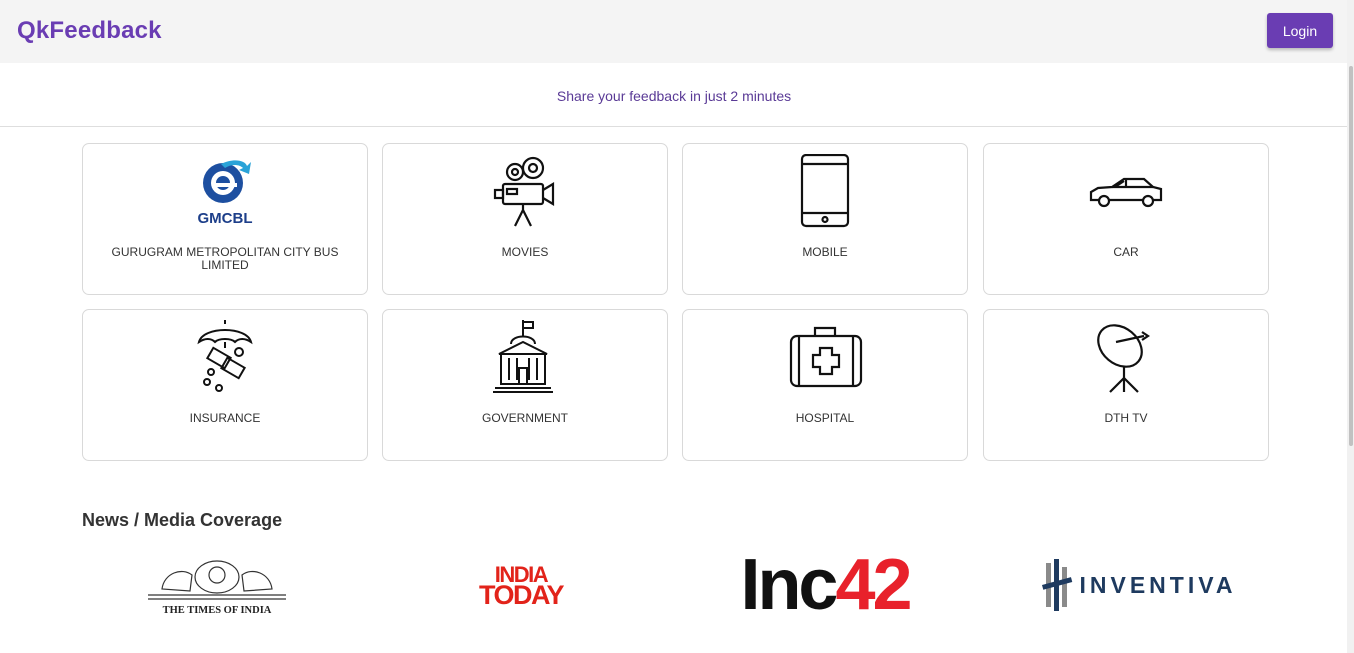  I want to click on category-card-insurance: INSURANCE, so click(225, 385).